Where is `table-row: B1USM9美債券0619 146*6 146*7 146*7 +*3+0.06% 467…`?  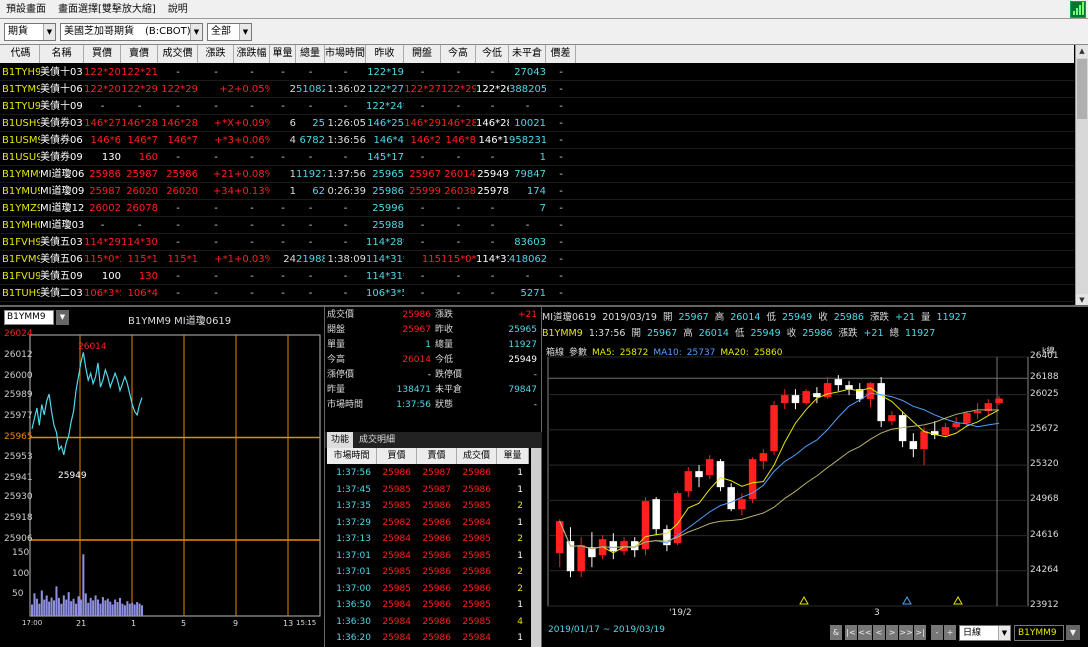
table-row: B1USM9美債券0619 146*6 146*7 146*7 +*3+0.06% 467… is located at coordinates (537, 140).